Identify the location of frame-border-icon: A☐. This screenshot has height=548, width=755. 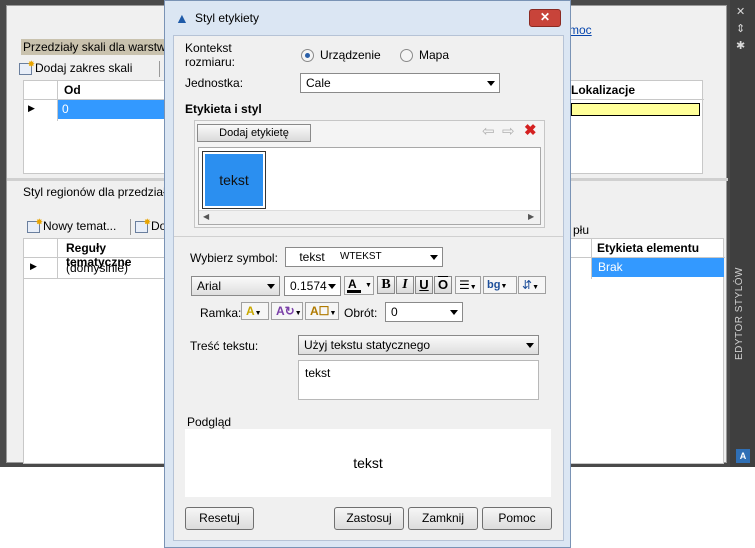
(320, 311).